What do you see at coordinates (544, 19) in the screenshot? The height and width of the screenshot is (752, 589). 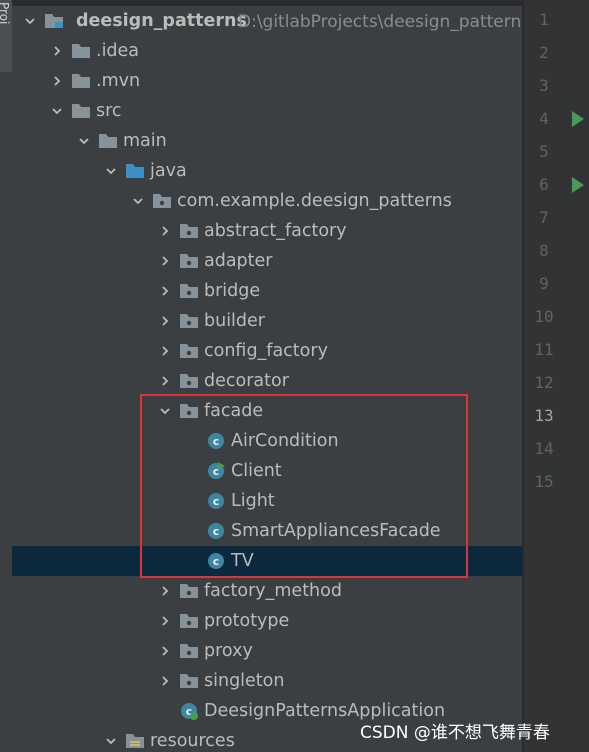 I see `line-number: 1` at bounding box center [544, 19].